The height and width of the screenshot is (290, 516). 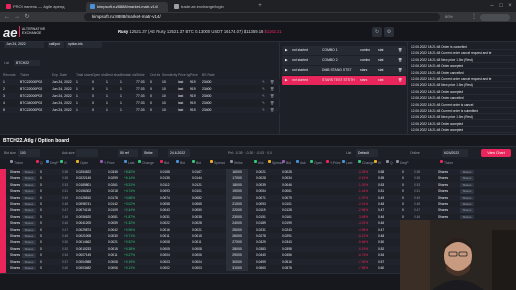 What do you see at coordinates (150, 153) in the screenshot?
I see `filter-select-2: Strike` at bounding box center [150, 153].